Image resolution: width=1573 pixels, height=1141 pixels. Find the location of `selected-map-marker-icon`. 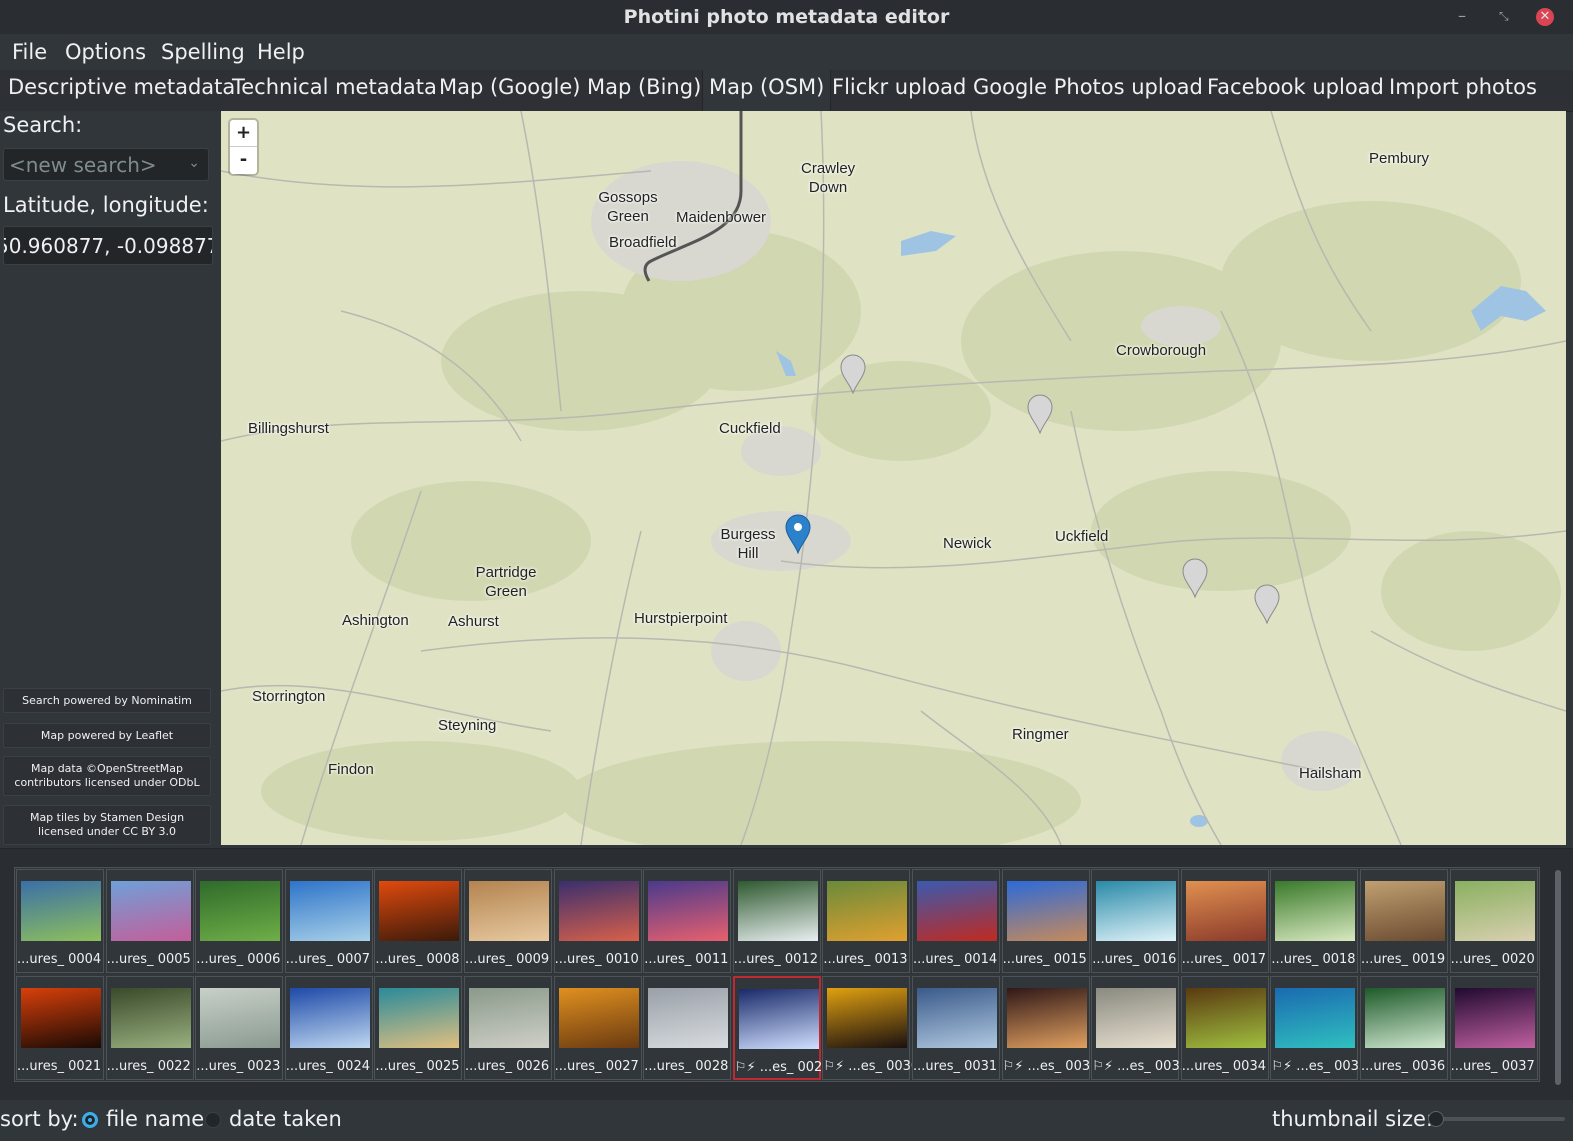

selected-map-marker-icon is located at coordinates (798, 534).